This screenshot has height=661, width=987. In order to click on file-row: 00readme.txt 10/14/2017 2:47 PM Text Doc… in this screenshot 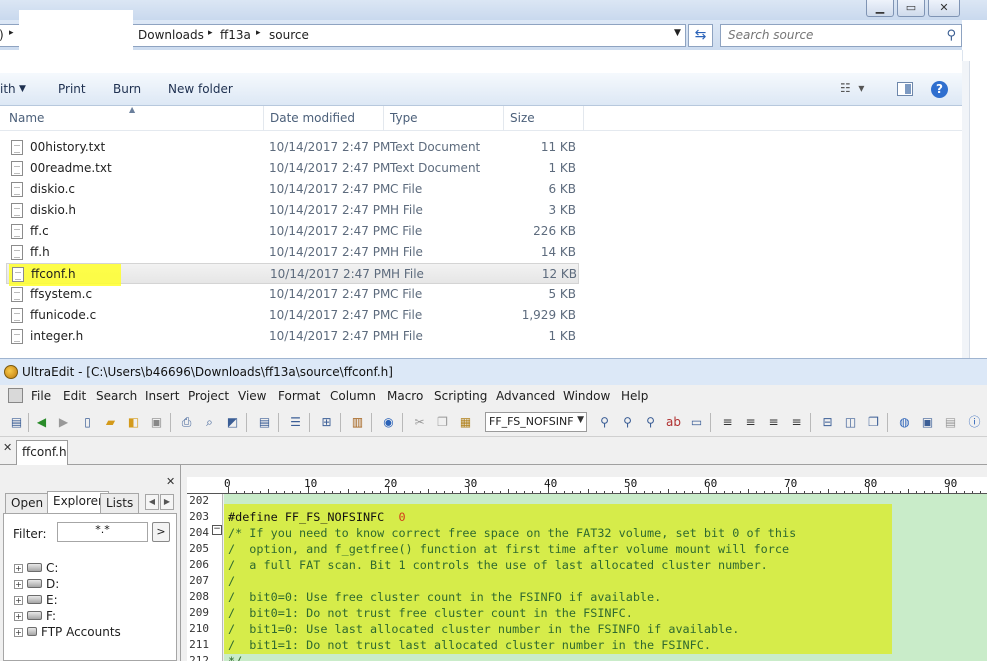, I will do `click(292, 168)`.